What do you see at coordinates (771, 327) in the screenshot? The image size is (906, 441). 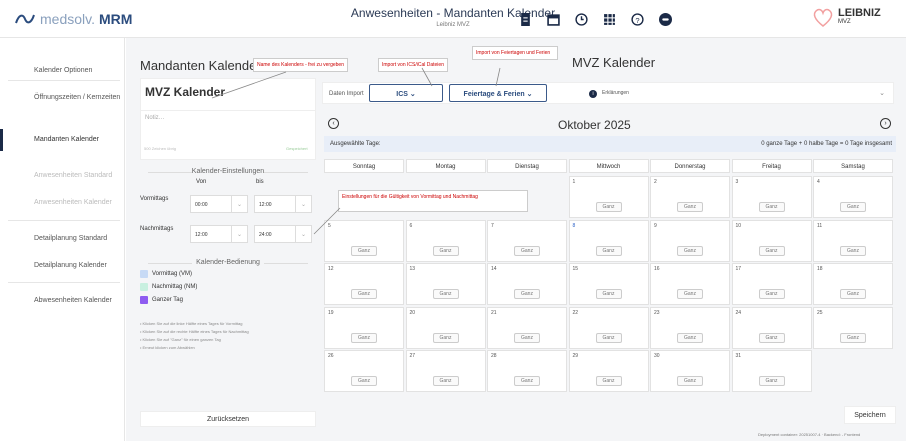 I see `calendar-day-cell: 24 Ganz` at bounding box center [771, 327].